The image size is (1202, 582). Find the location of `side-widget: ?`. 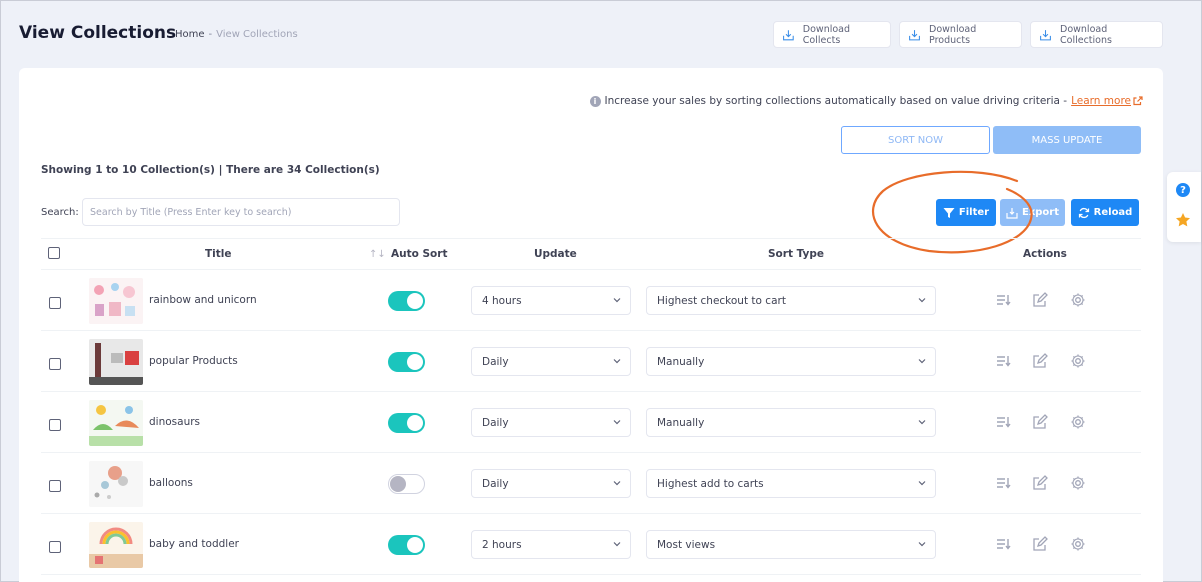

side-widget: ? is located at coordinates (1184, 207).